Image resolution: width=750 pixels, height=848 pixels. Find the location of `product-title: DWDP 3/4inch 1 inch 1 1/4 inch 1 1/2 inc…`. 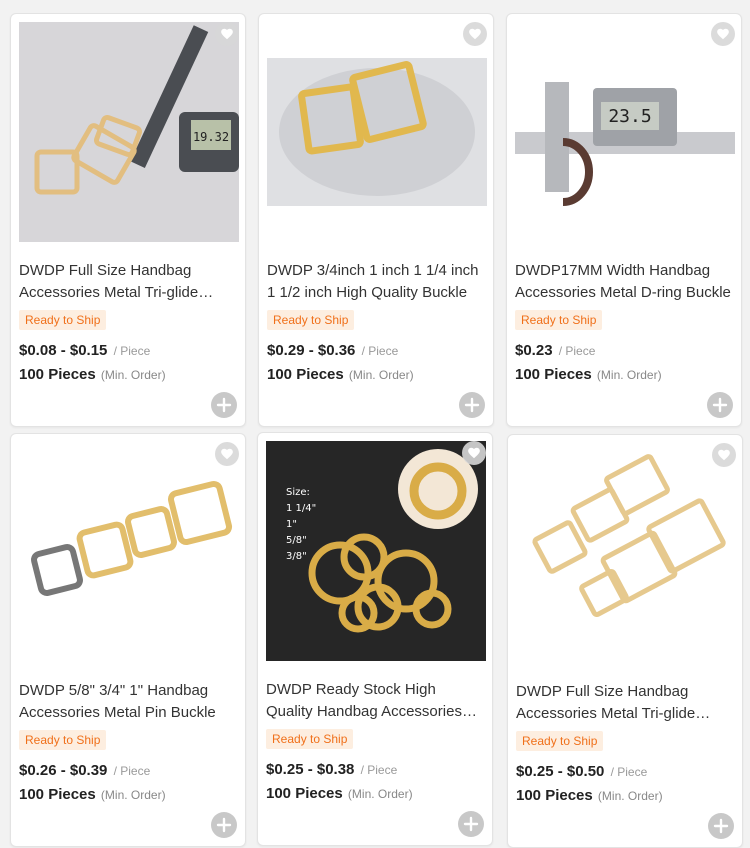

product-title: DWDP 3/4inch 1 inch 1 1/4 inch 1 1/2 inc… is located at coordinates (376, 282).